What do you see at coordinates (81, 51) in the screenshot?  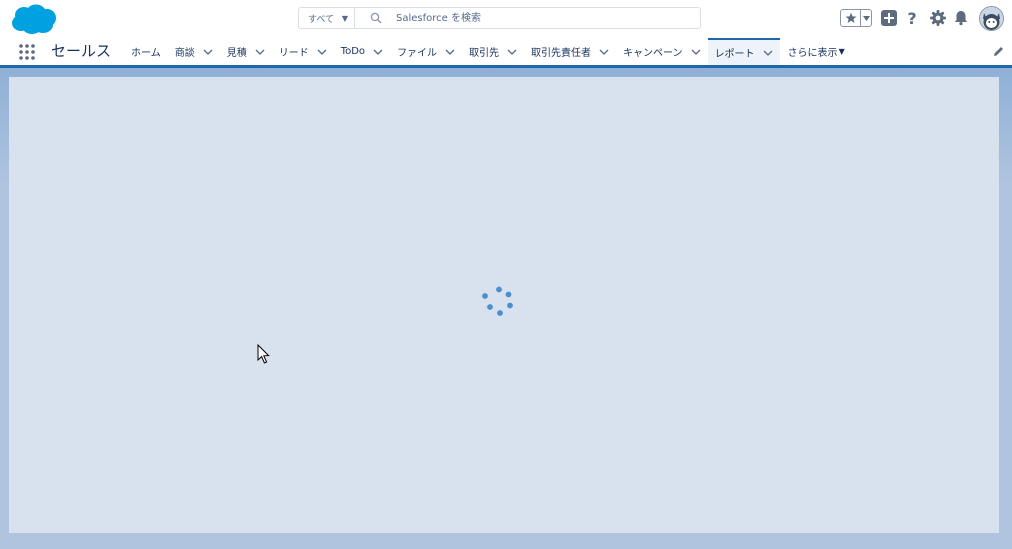 I see `app-name: セールス` at bounding box center [81, 51].